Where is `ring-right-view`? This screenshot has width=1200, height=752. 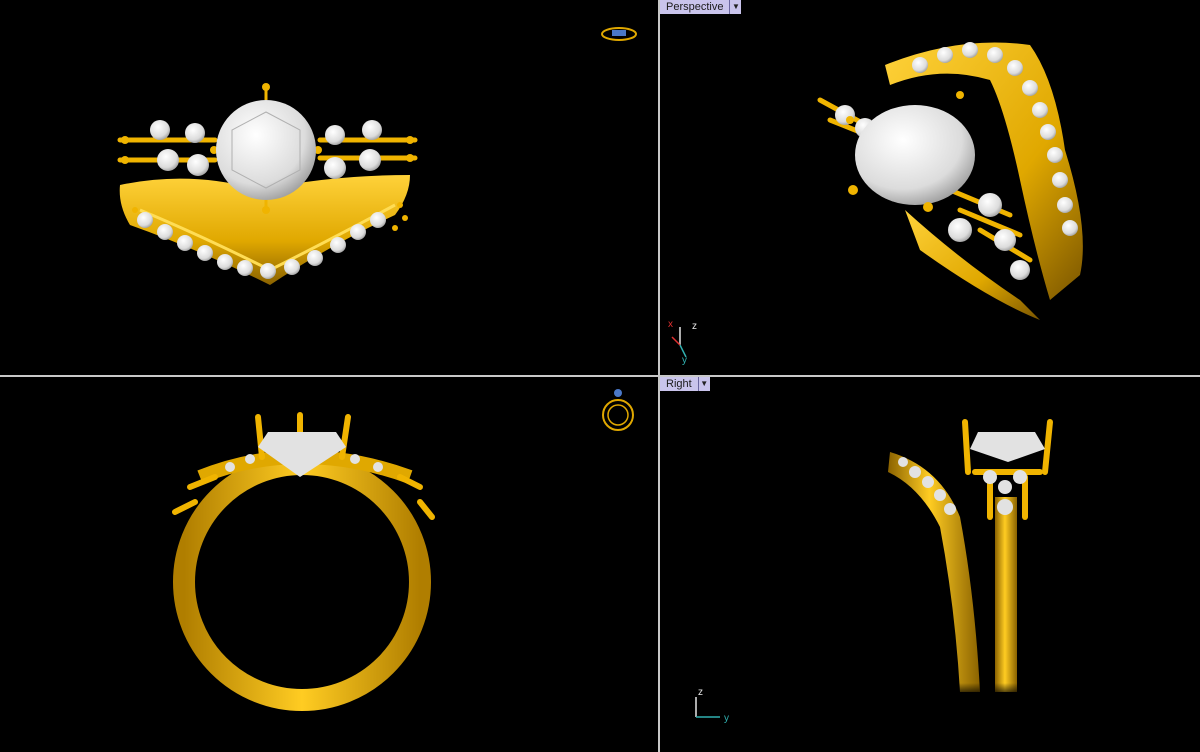 ring-right-view is located at coordinates (969, 558).